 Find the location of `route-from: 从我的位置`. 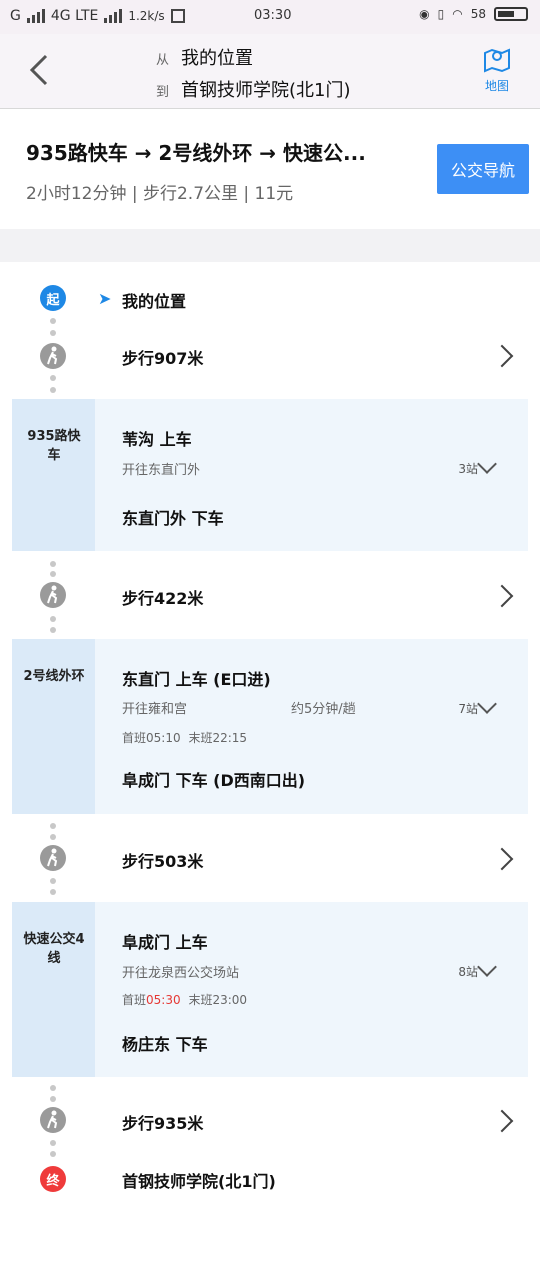

route-from: 从我的位置 is located at coordinates (204, 57).